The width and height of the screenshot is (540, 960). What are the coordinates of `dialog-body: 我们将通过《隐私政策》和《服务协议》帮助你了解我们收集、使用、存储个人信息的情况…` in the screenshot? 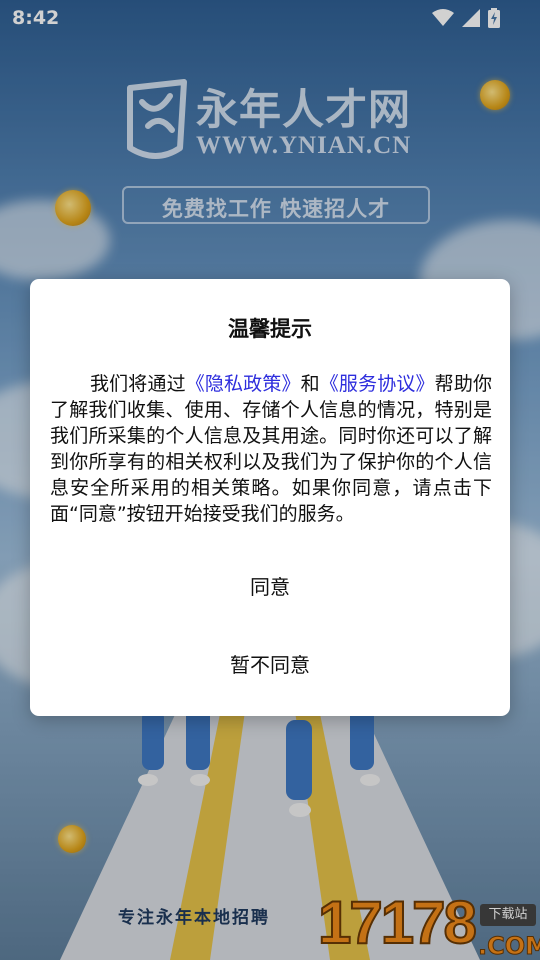 It's located at (271, 449).